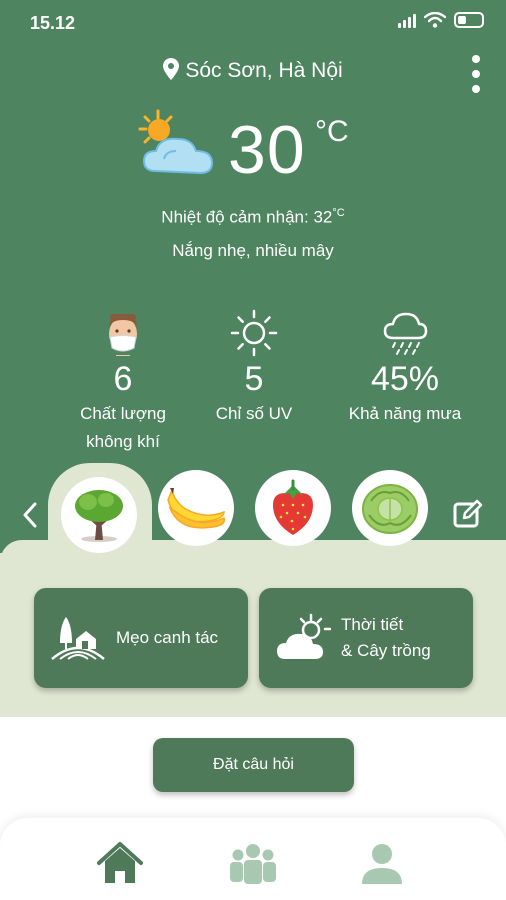 The height and width of the screenshot is (900, 506). Describe the element at coordinates (405, 379) in the screenshot. I see `rain-chance-value: 45%` at that location.